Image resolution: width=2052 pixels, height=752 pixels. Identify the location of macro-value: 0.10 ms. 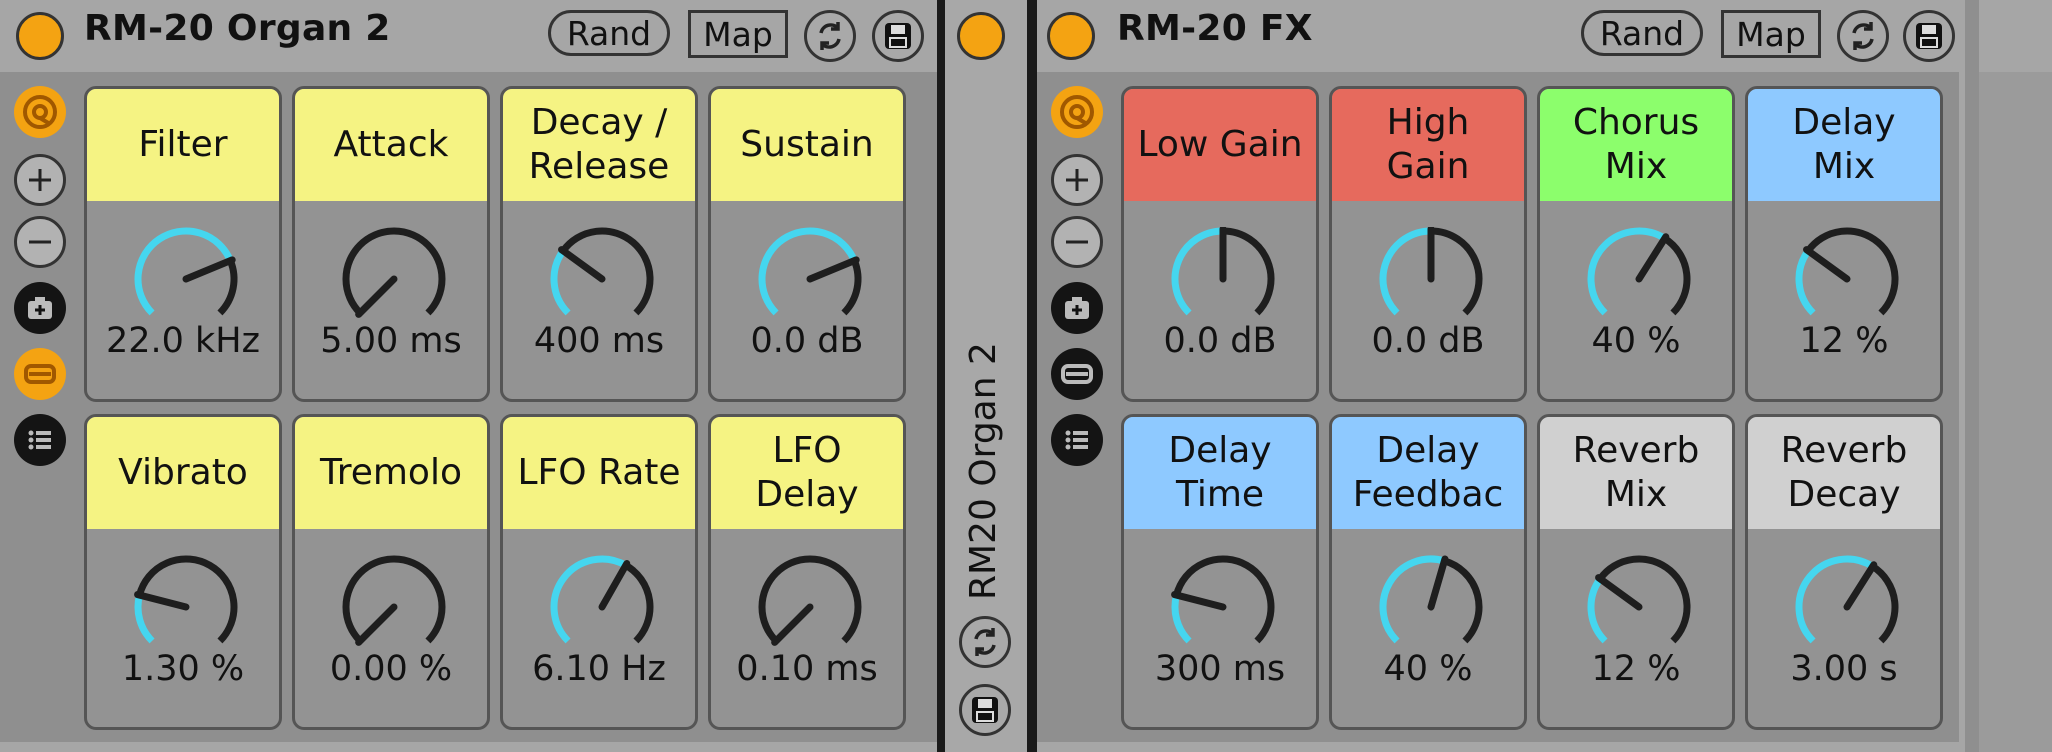
(807, 669).